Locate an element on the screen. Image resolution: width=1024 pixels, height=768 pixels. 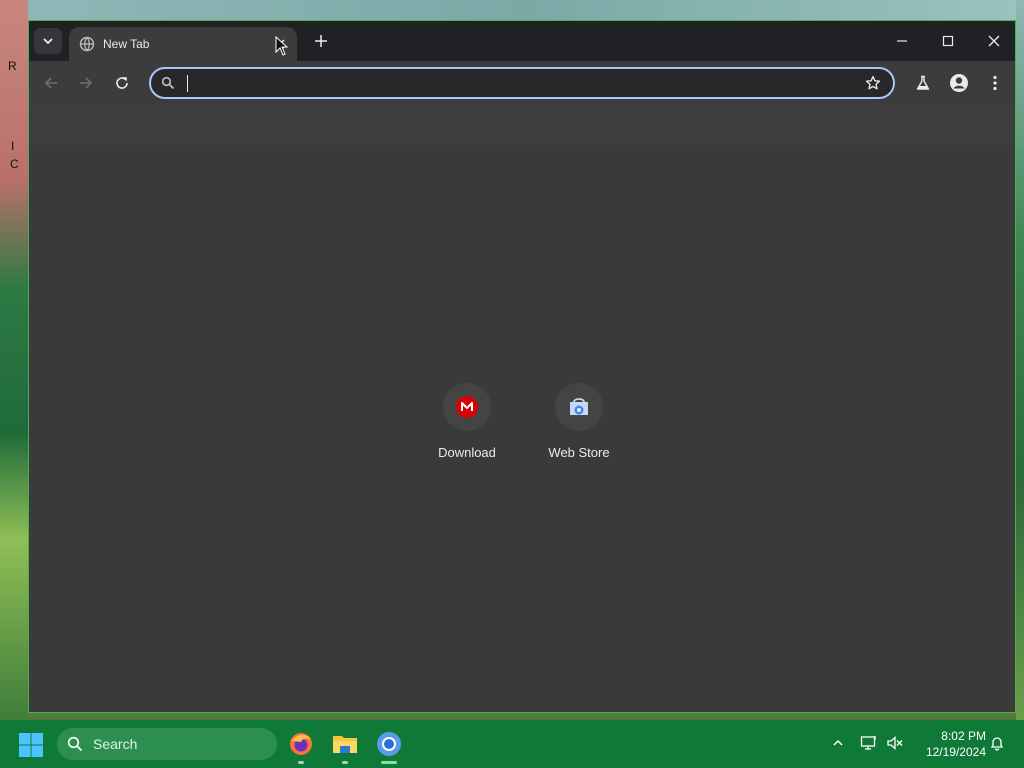
taskbar-app-chromium is located at coordinates (389, 746).